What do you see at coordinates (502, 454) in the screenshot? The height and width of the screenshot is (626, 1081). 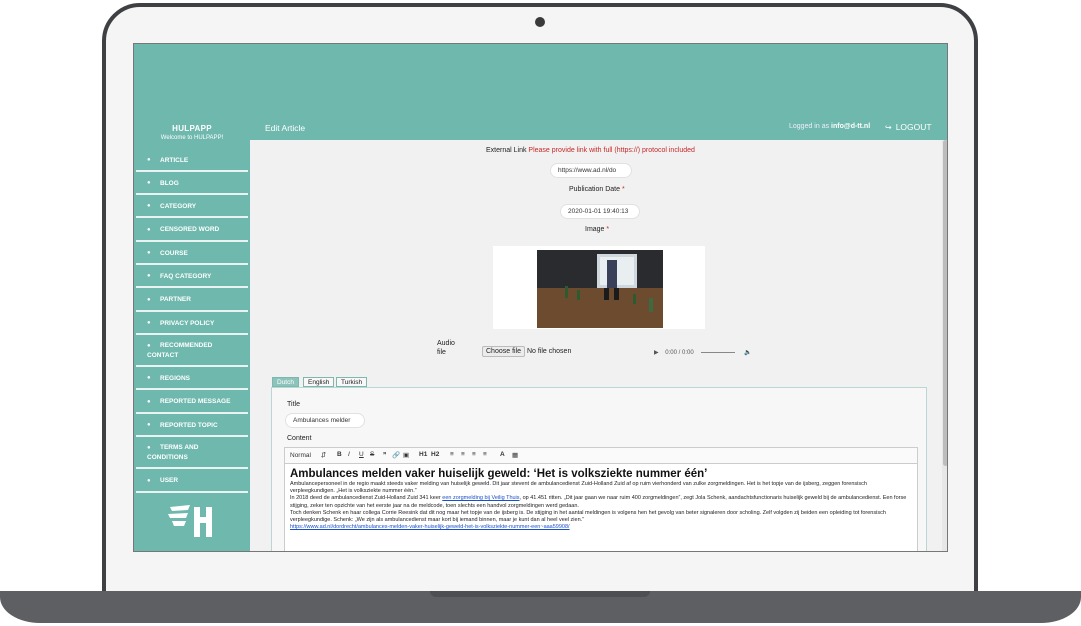 I see `text-color-button: A` at bounding box center [502, 454].